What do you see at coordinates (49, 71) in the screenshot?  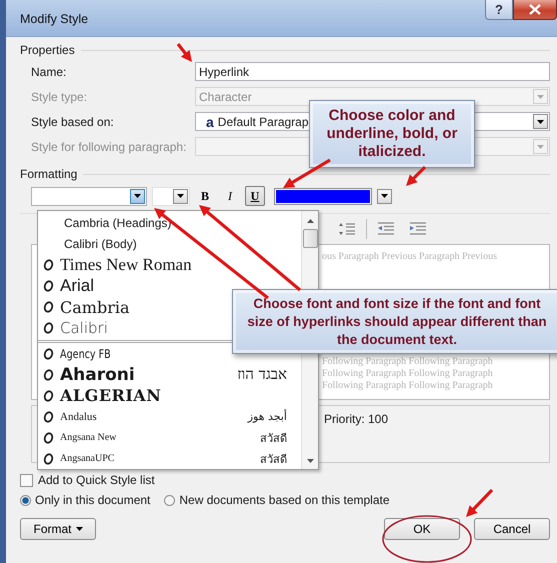 I see `field-label: Name:` at bounding box center [49, 71].